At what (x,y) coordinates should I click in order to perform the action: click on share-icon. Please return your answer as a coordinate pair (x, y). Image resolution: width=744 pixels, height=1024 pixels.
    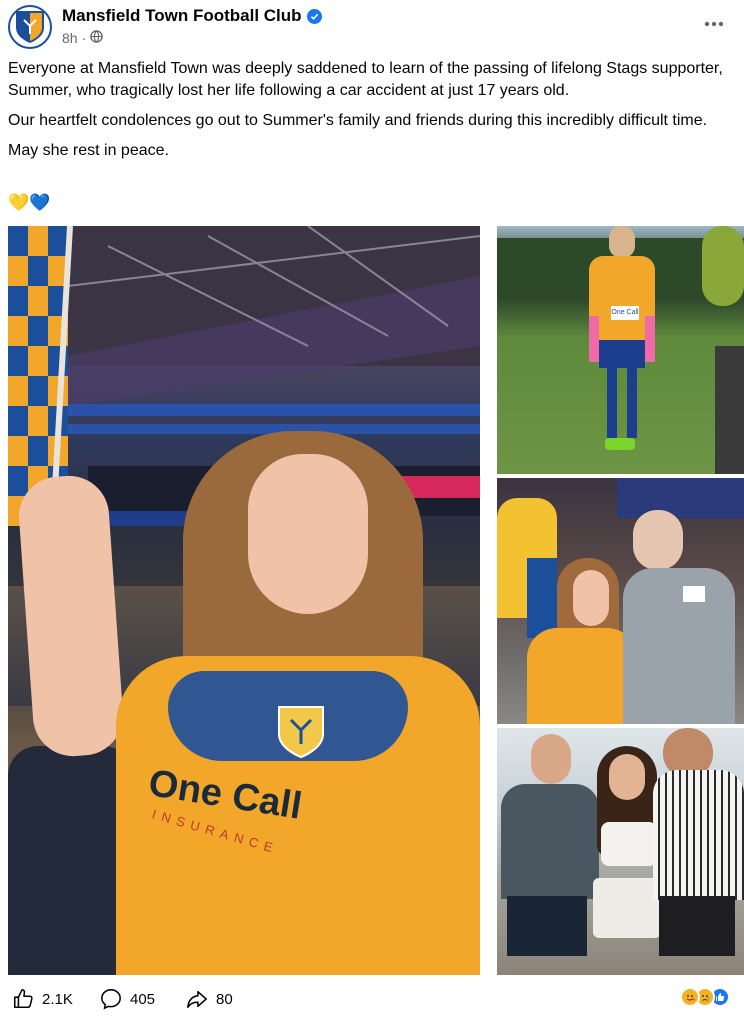
    Looking at the image, I should click on (197, 999).